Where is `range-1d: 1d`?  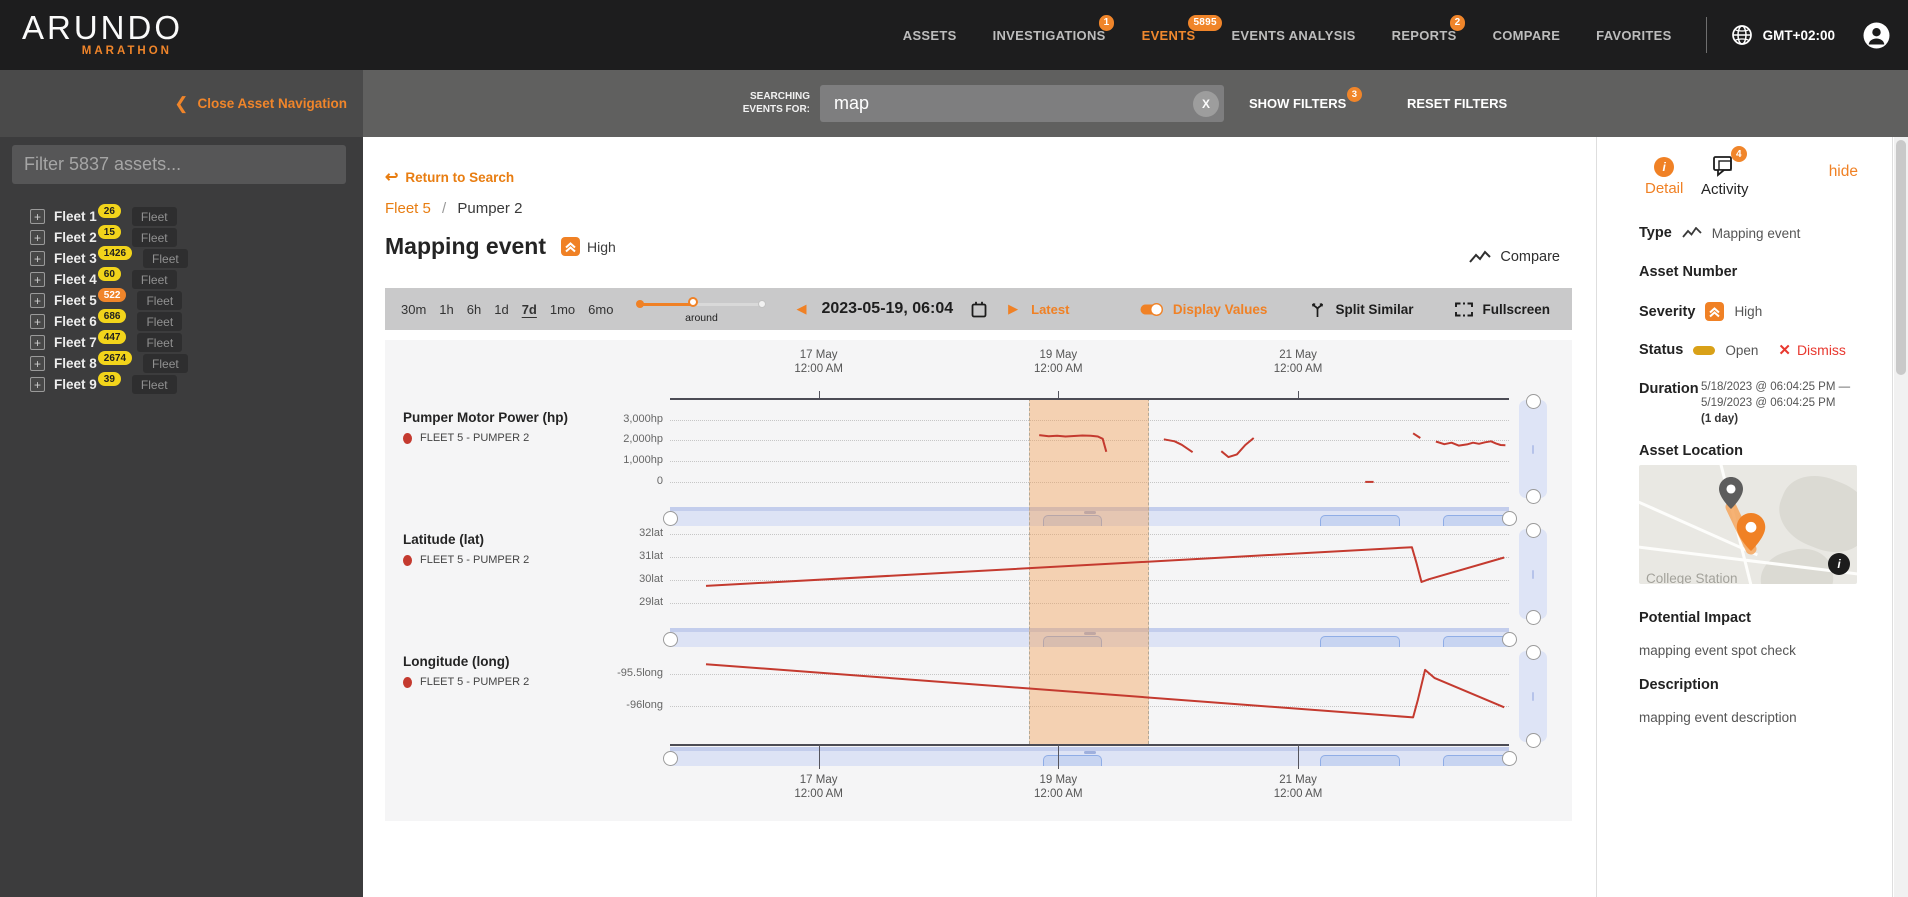 range-1d: 1d is located at coordinates (501, 309).